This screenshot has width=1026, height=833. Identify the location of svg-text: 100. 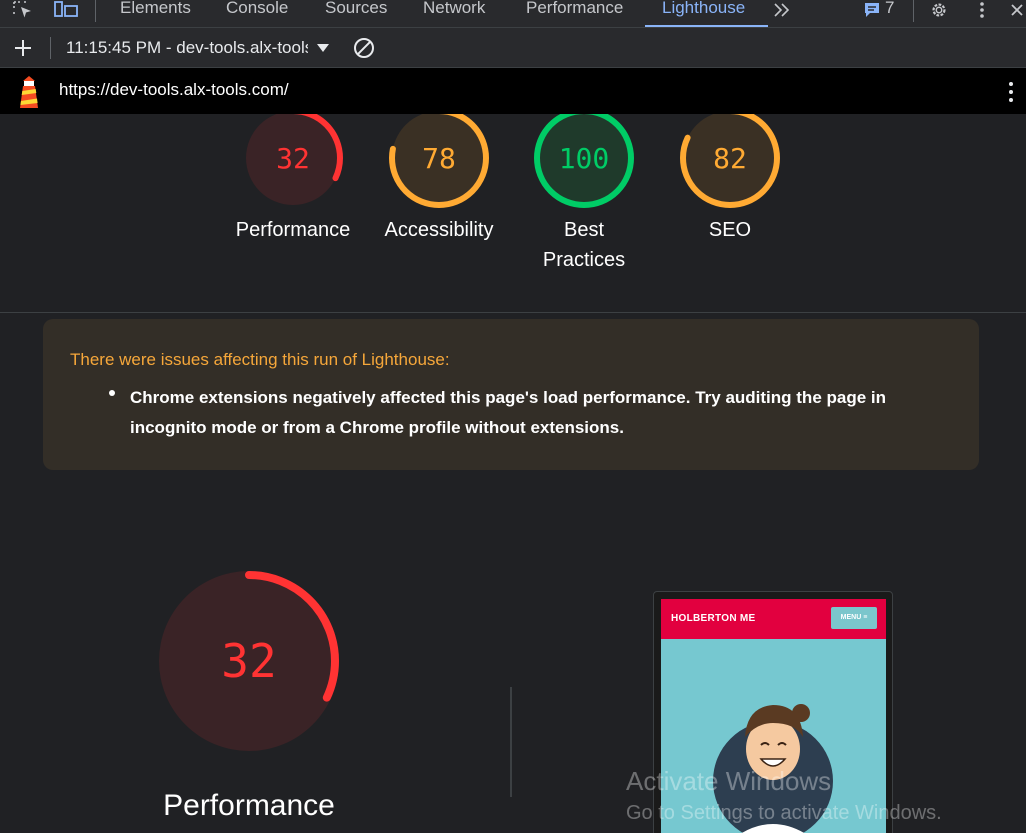
(584, 158).